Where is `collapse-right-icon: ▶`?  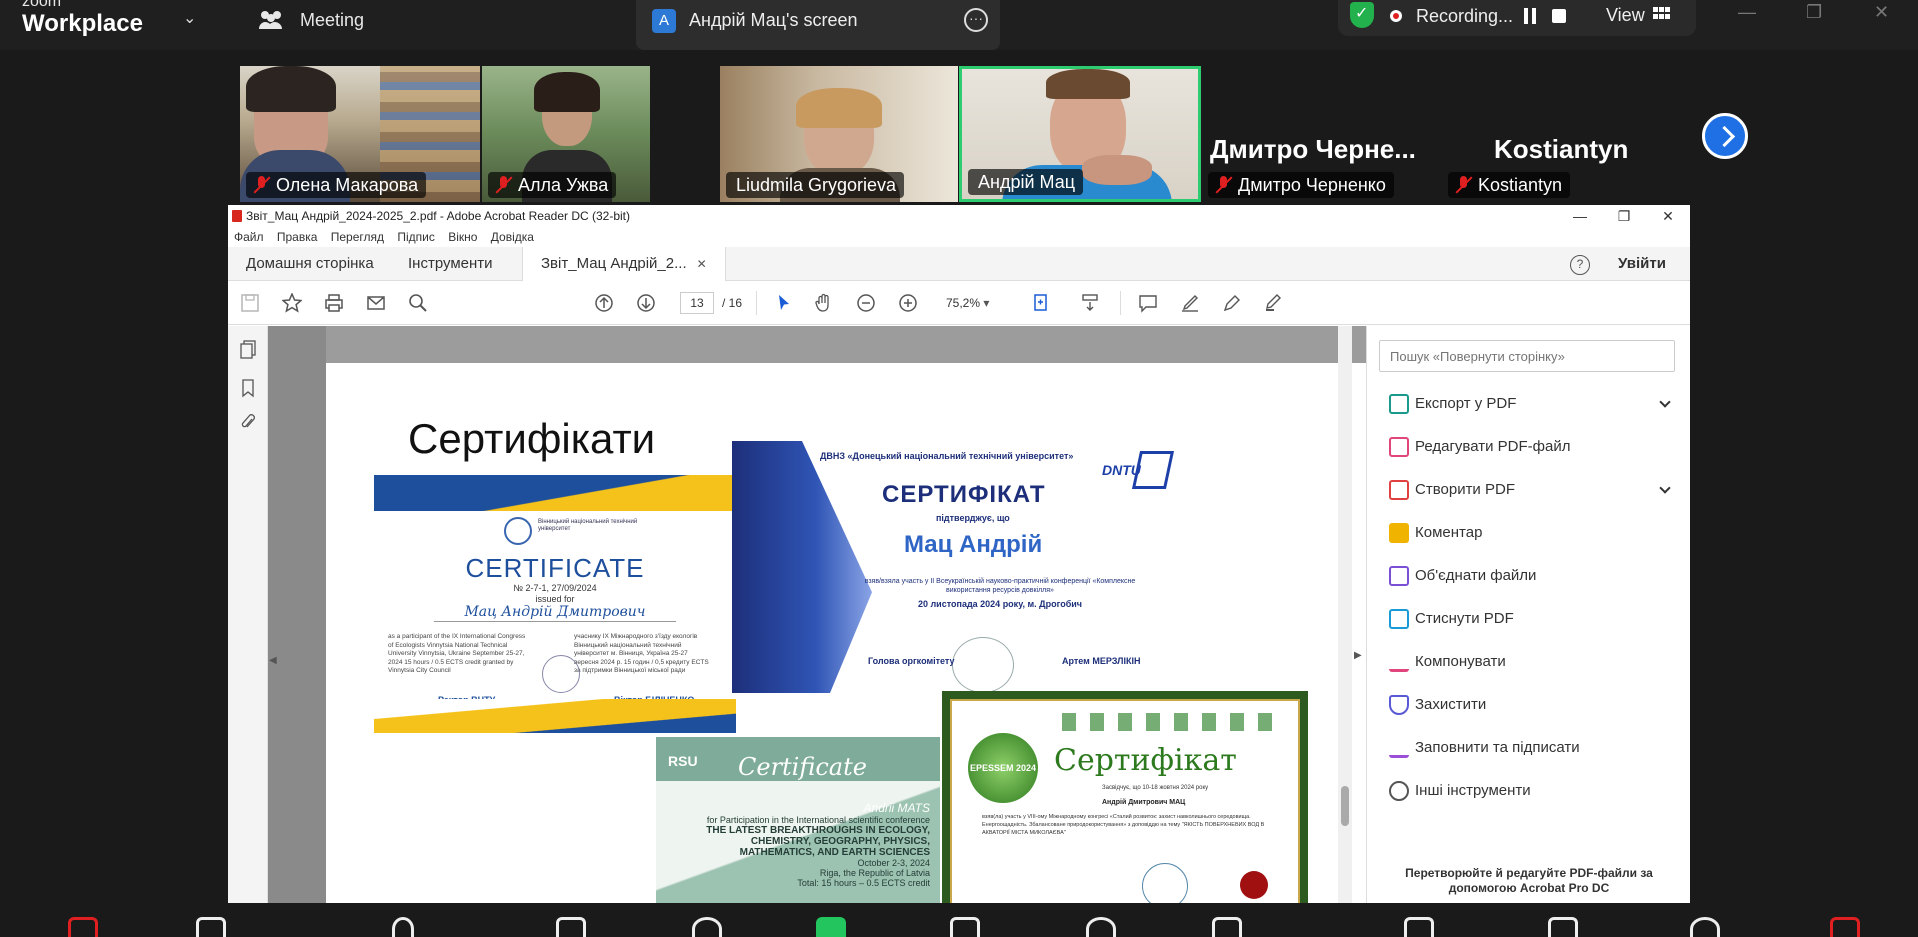 collapse-right-icon: ▶ is located at coordinates (1358, 655).